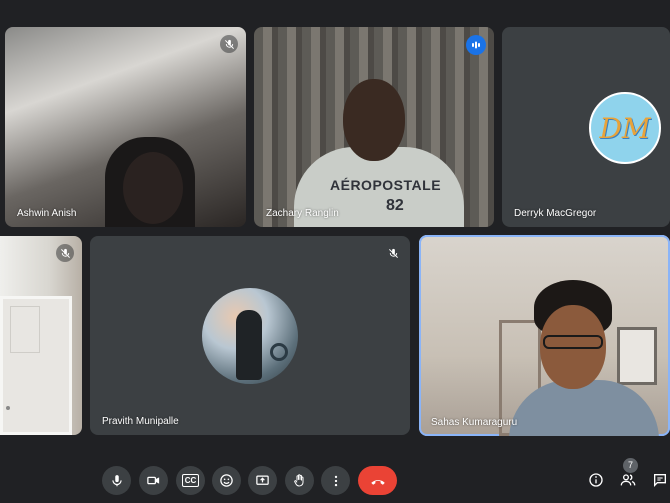  I want to click on emoji-icon, so click(226, 480).